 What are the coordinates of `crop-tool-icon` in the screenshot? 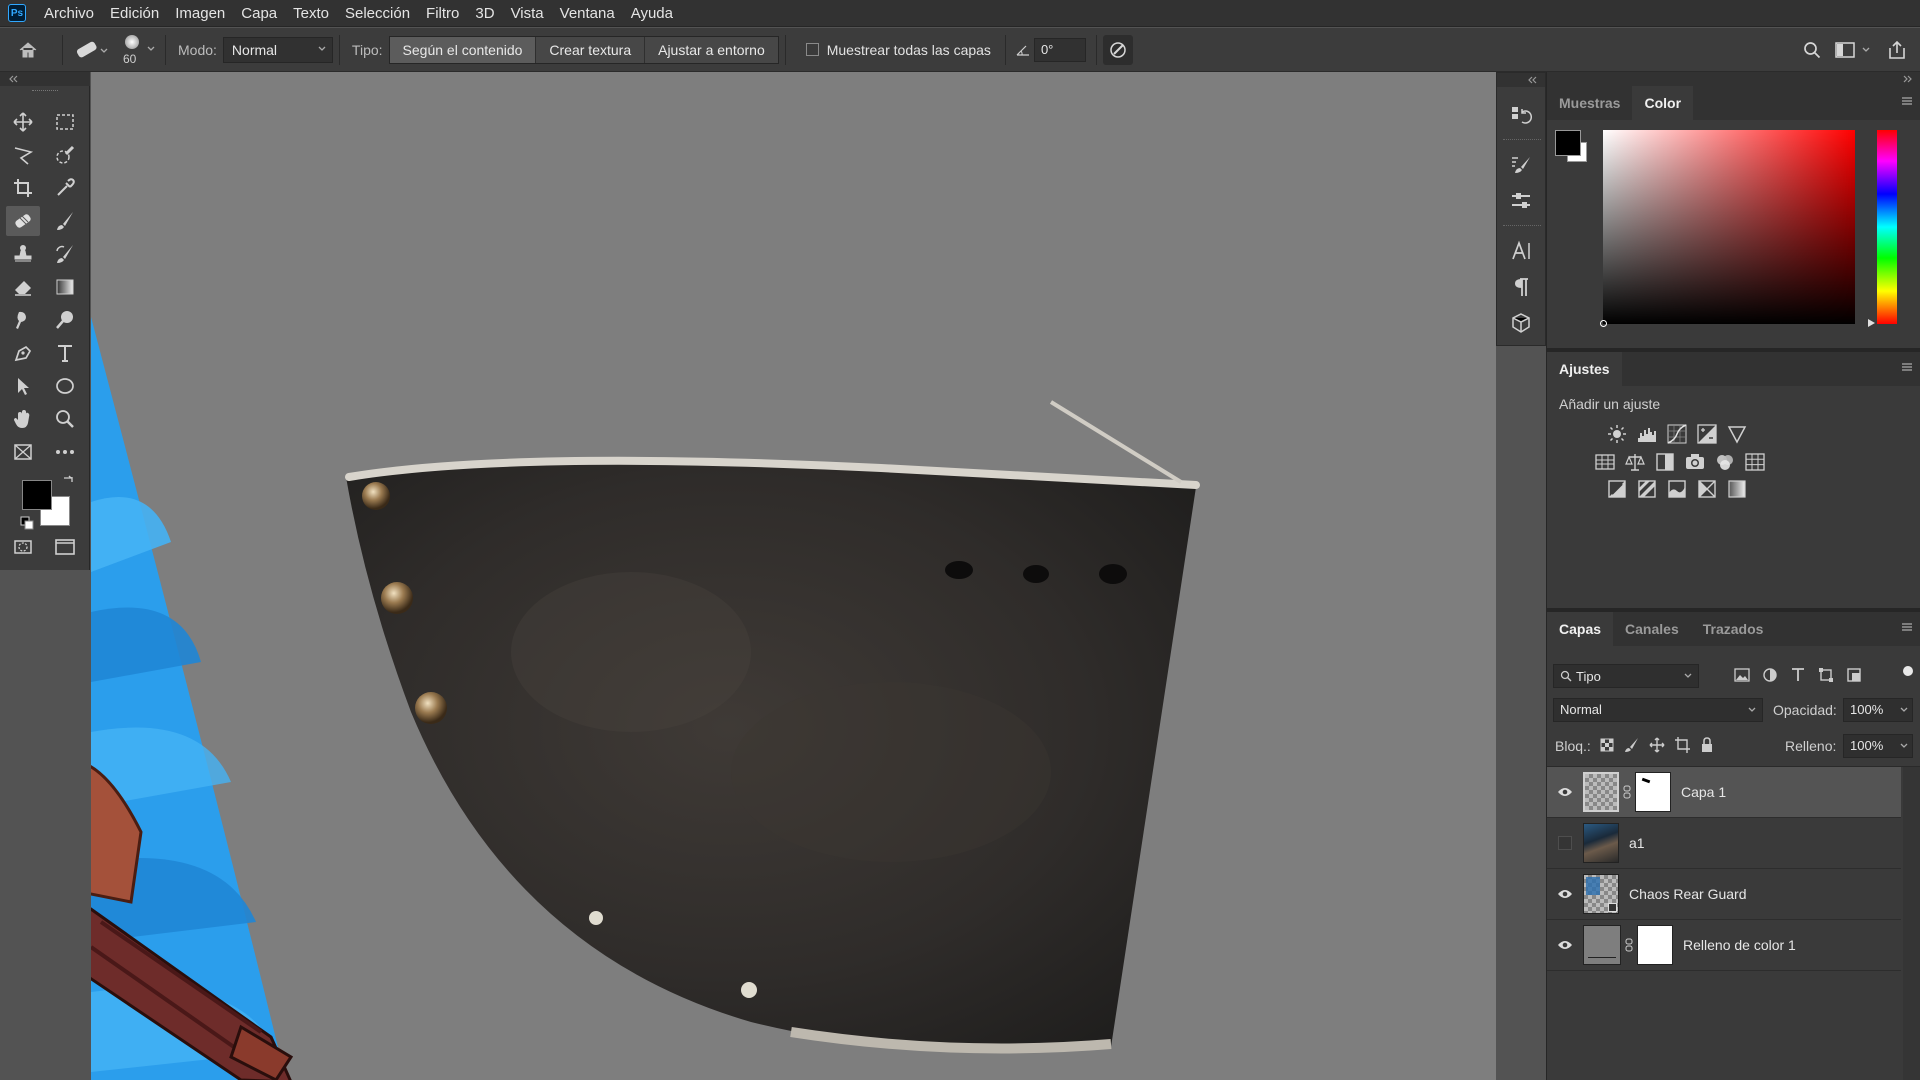 It's located at (23, 188).